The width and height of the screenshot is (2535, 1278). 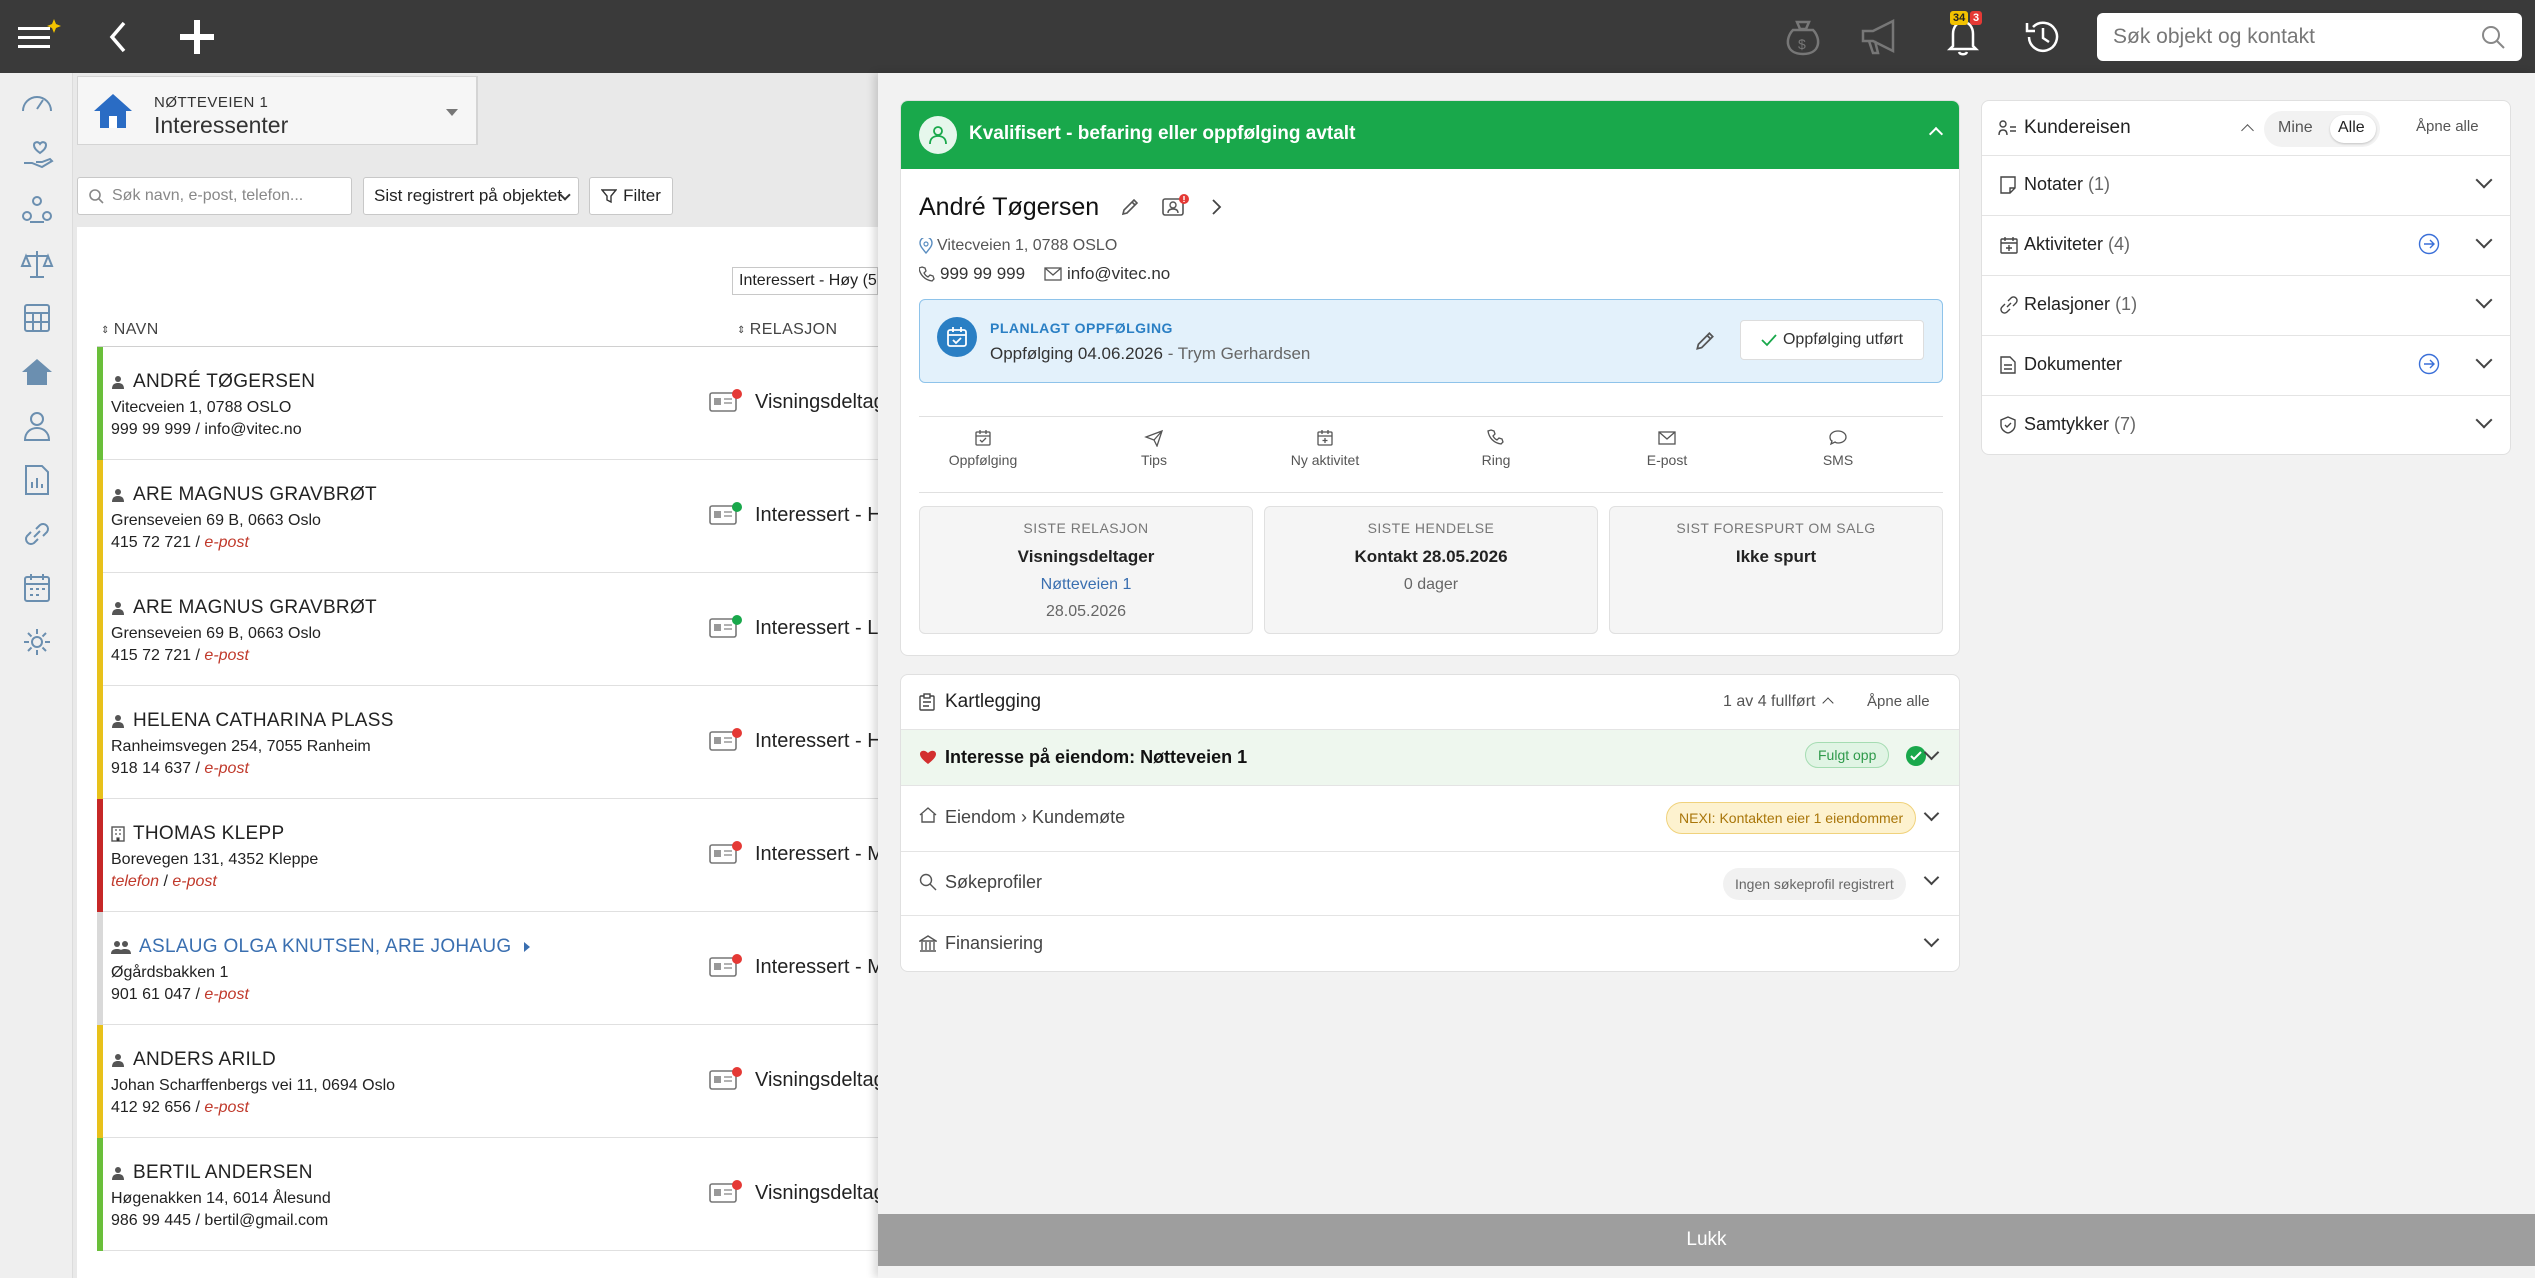 What do you see at coordinates (2296, 37) in the screenshot?
I see `global-search-input` at bounding box center [2296, 37].